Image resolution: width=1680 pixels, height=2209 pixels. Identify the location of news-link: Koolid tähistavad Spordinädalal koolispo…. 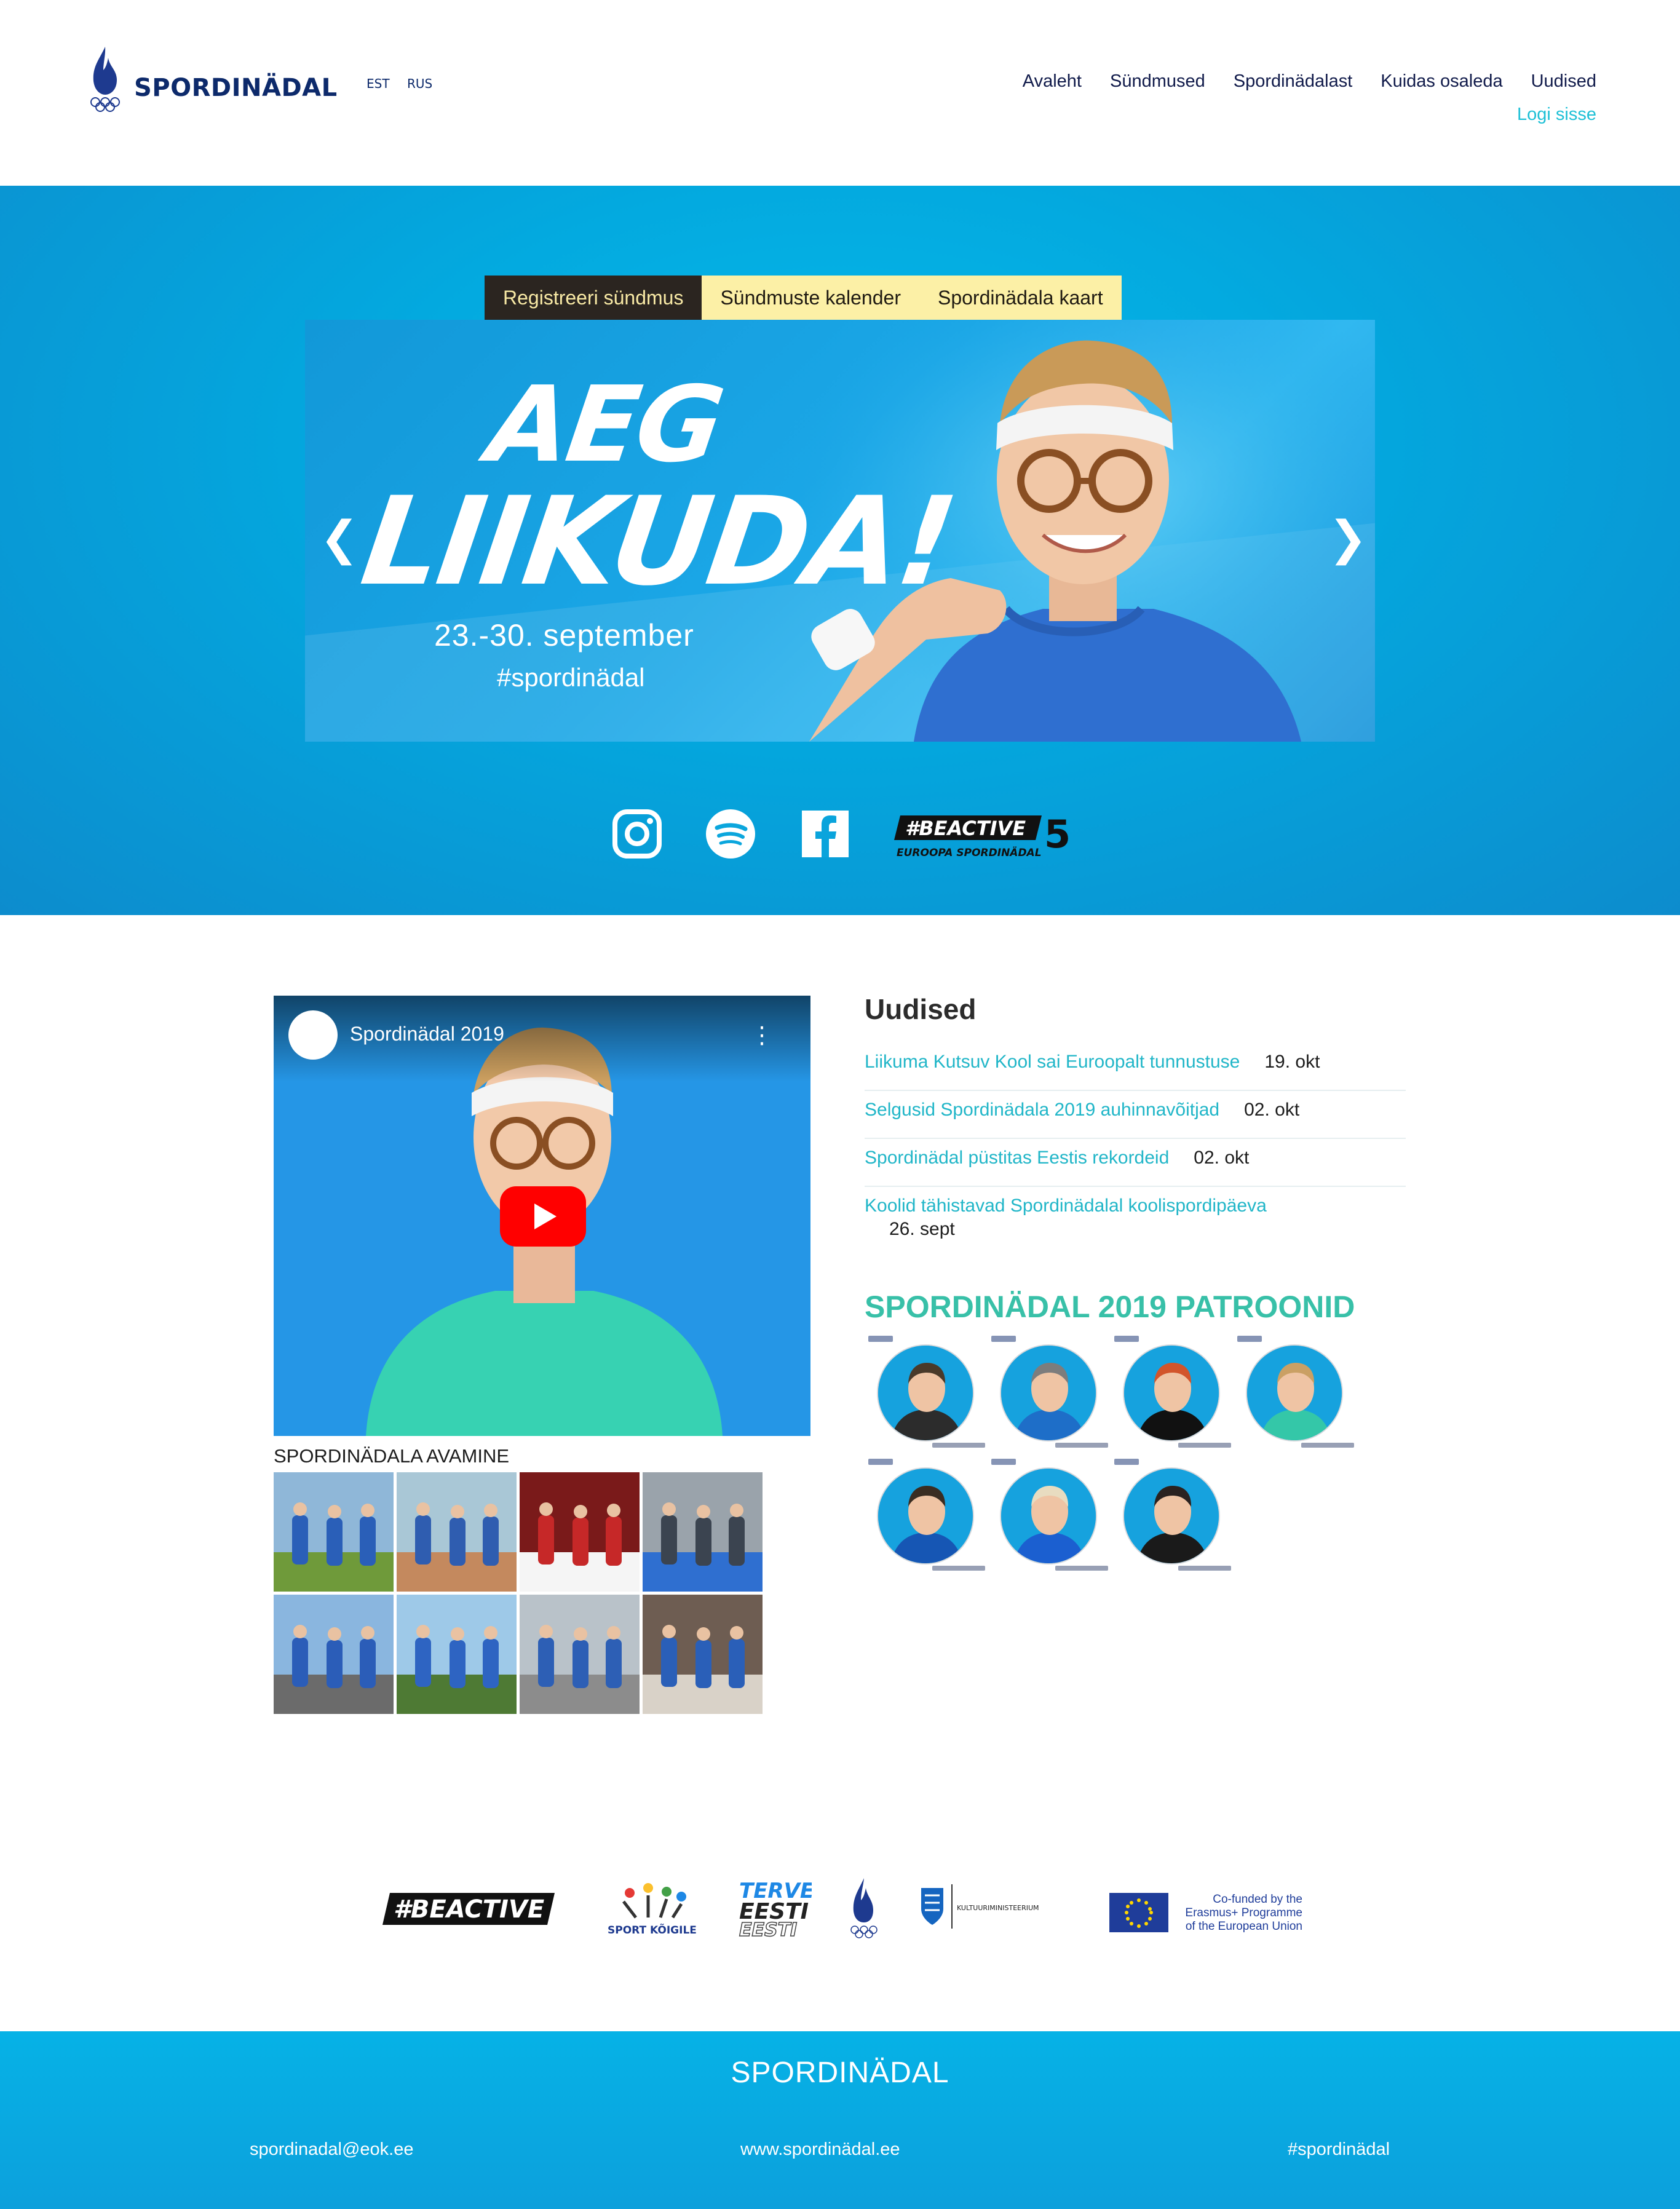
(1066, 1206).